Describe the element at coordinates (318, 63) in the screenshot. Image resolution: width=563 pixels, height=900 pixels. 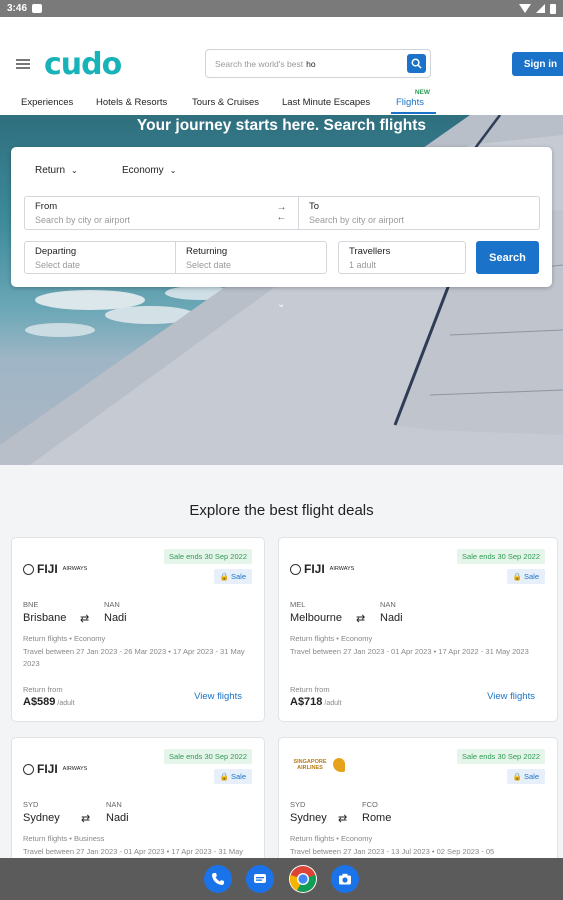
I see `search-input: Search the world's best ho` at that location.